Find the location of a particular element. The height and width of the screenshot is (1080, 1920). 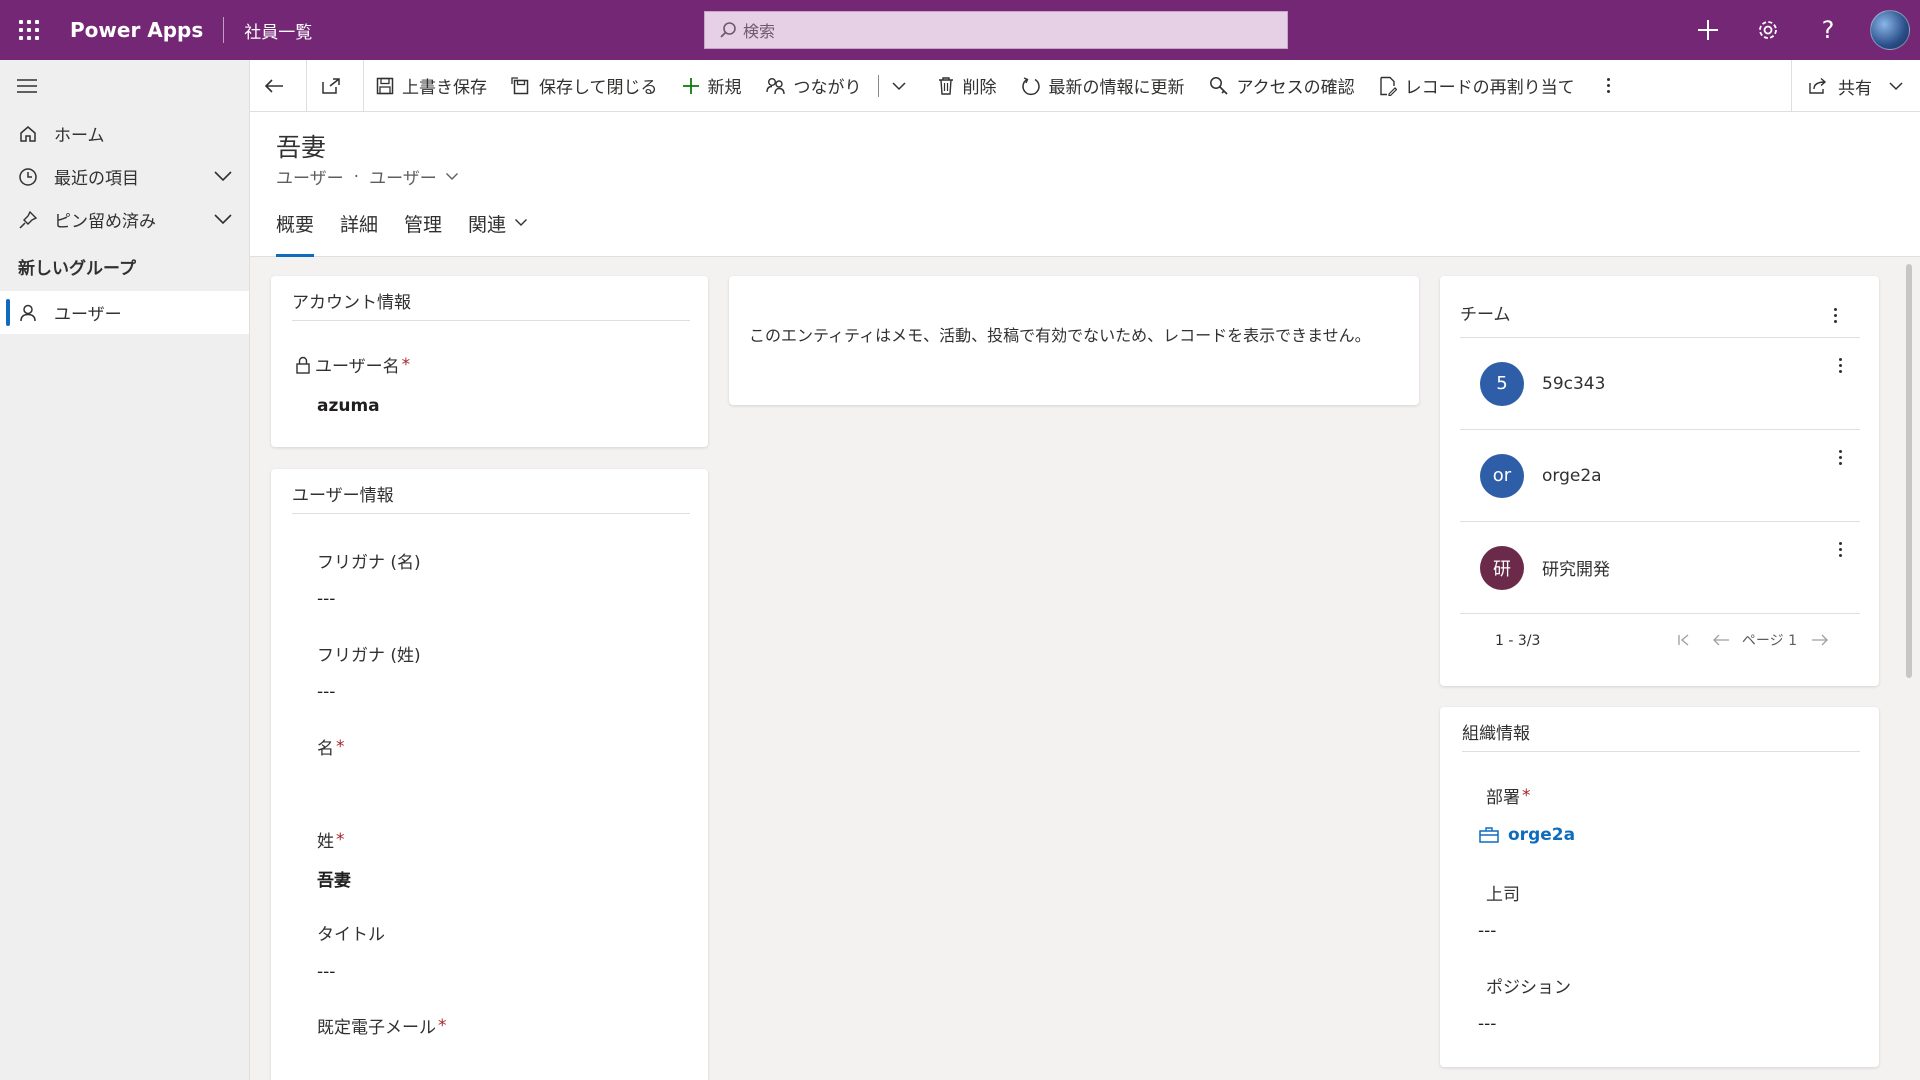

app-name: Power Apps is located at coordinates (136, 30).